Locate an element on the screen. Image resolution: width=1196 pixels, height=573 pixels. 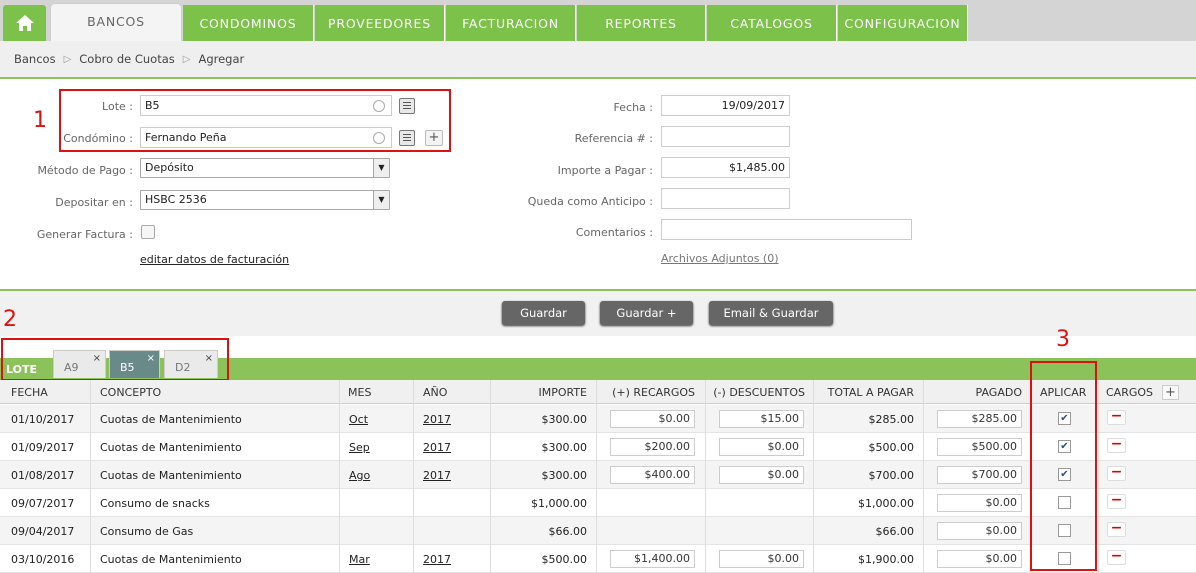
tab-reportes: REPORTES is located at coordinates (641, 23).